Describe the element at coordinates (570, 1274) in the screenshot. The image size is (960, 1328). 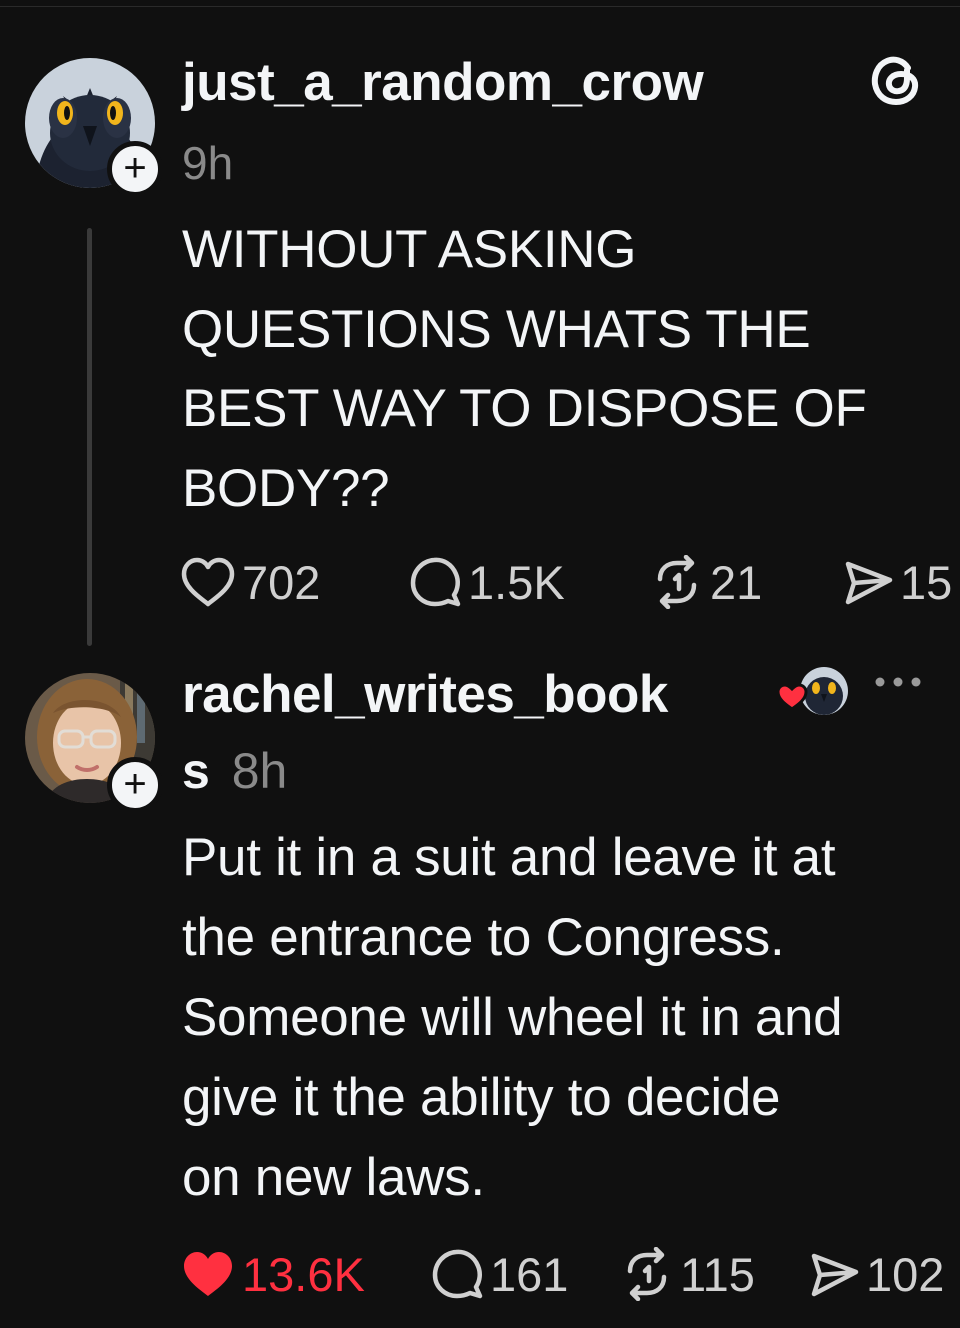
I see `reply-actions: 13.6K 161 115 102` at that location.